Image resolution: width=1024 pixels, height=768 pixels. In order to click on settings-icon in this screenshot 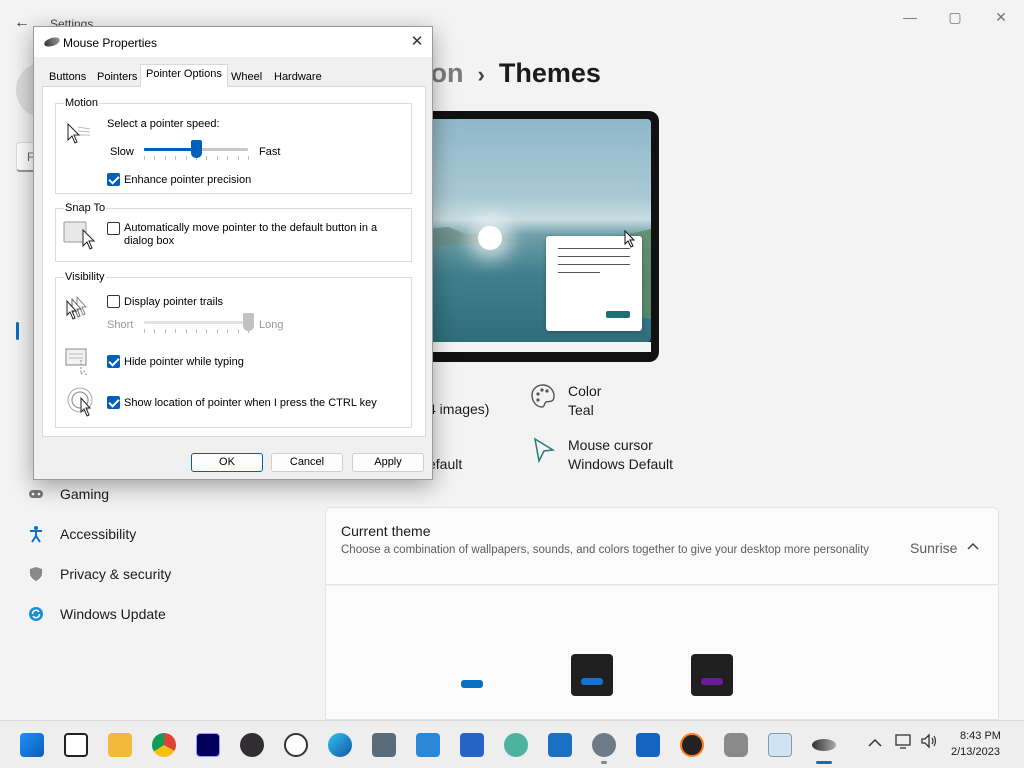, I will do `click(604, 745)`.